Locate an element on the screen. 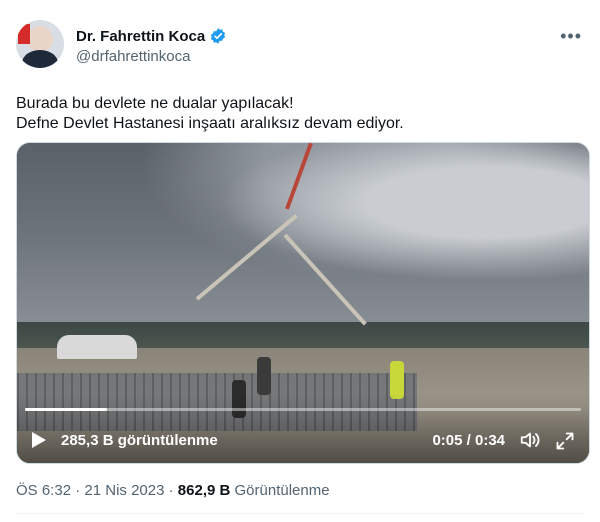 This screenshot has height=522, width=600. video-progress-bar is located at coordinates (303, 409).